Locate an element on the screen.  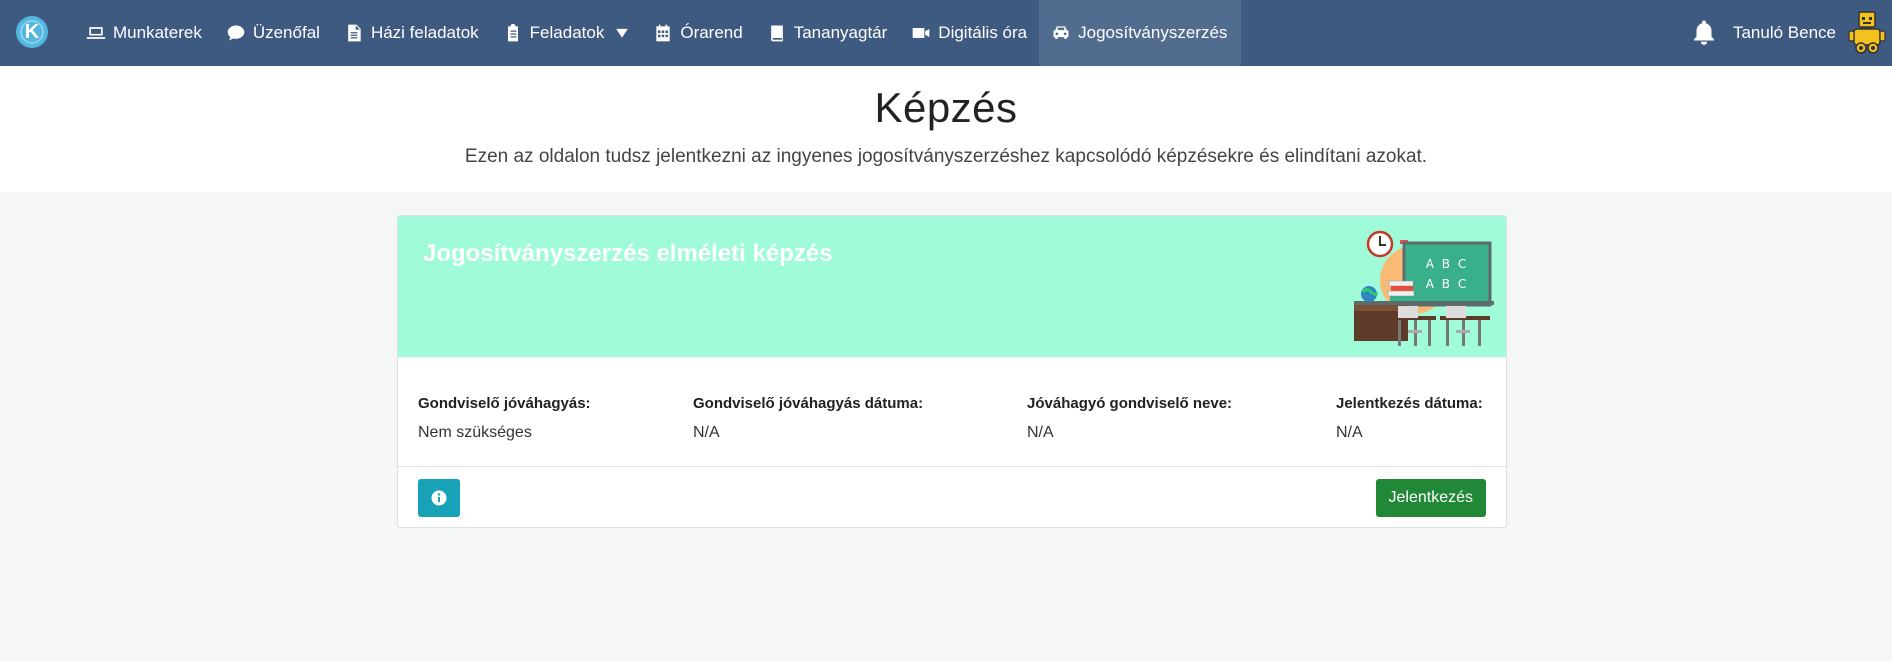
info-circle-icon is located at coordinates (439, 498).